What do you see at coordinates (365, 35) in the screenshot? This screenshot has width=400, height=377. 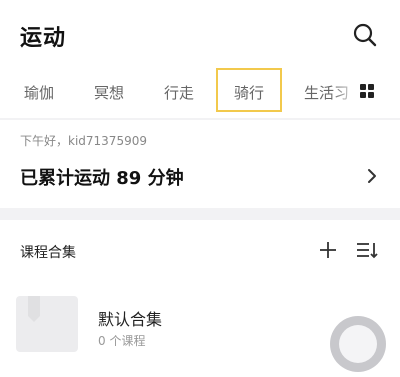 I see `search-icon` at bounding box center [365, 35].